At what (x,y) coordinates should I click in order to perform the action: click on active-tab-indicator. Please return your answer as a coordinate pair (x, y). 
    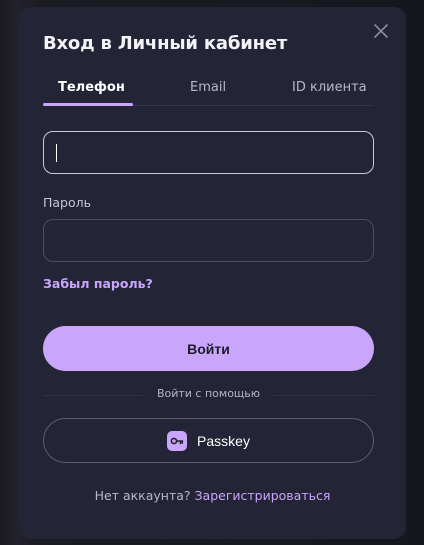
    Looking at the image, I should click on (88, 104).